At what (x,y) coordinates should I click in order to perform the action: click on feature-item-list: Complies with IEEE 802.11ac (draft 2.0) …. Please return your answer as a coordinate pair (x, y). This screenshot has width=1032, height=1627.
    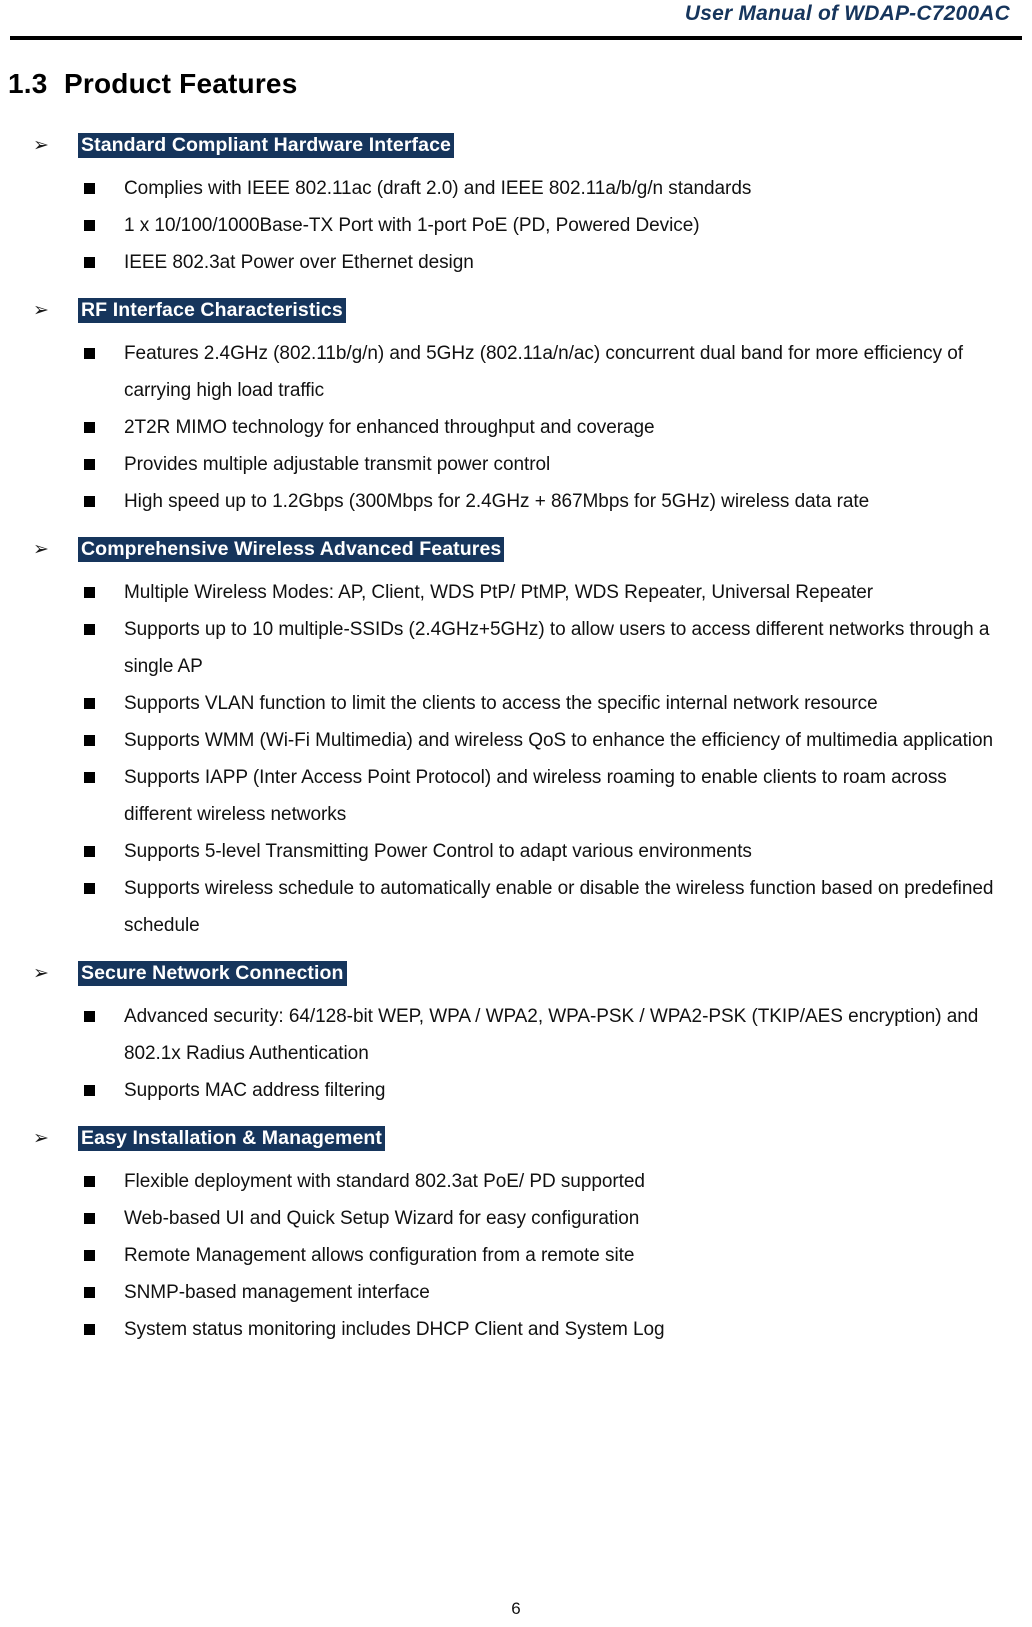
    Looking at the image, I should click on (516, 225).